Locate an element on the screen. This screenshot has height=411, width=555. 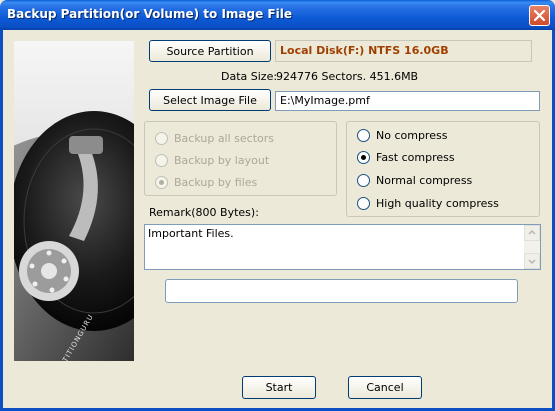
close-button is located at coordinates (539, 15).